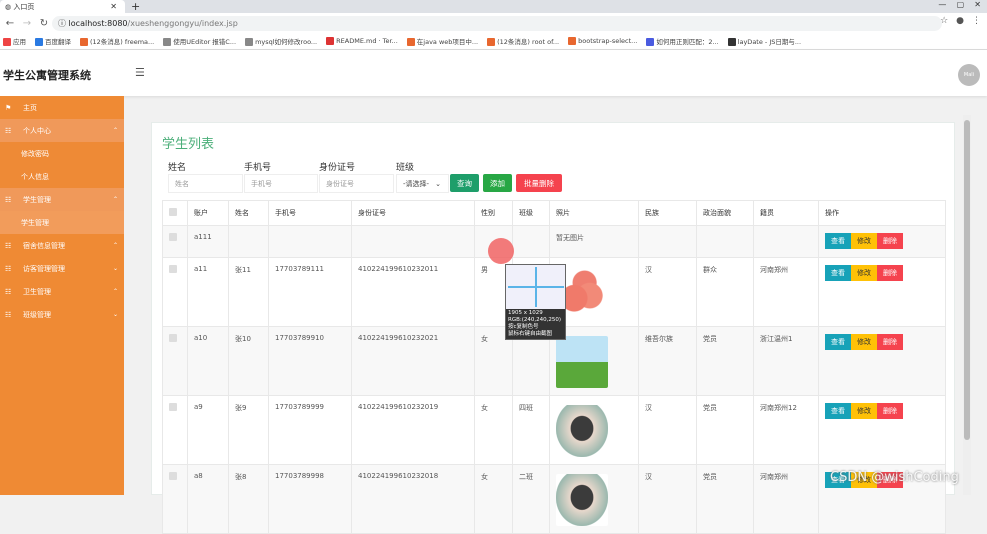 This screenshot has width=987, height=534. What do you see at coordinates (356, 183) in the screenshot?
I see `idcard-input: 身份证号` at bounding box center [356, 183].